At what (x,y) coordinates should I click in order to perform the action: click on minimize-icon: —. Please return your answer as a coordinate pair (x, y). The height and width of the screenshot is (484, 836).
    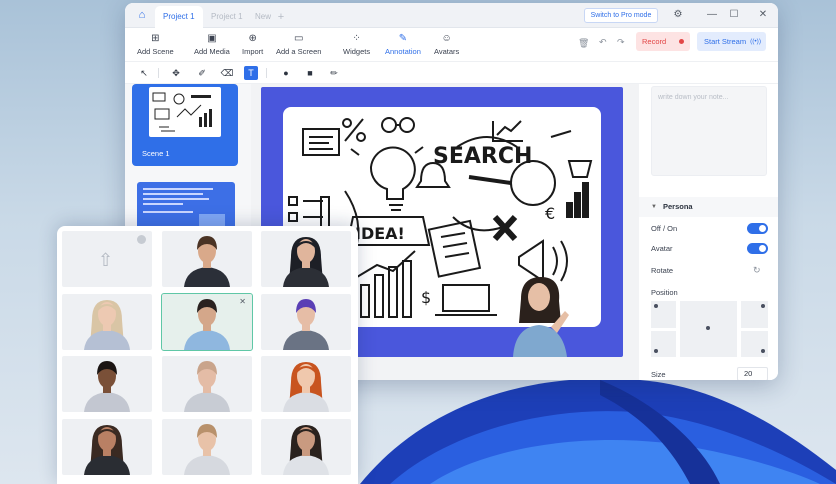
    Looking at the image, I should click on (712, 15).